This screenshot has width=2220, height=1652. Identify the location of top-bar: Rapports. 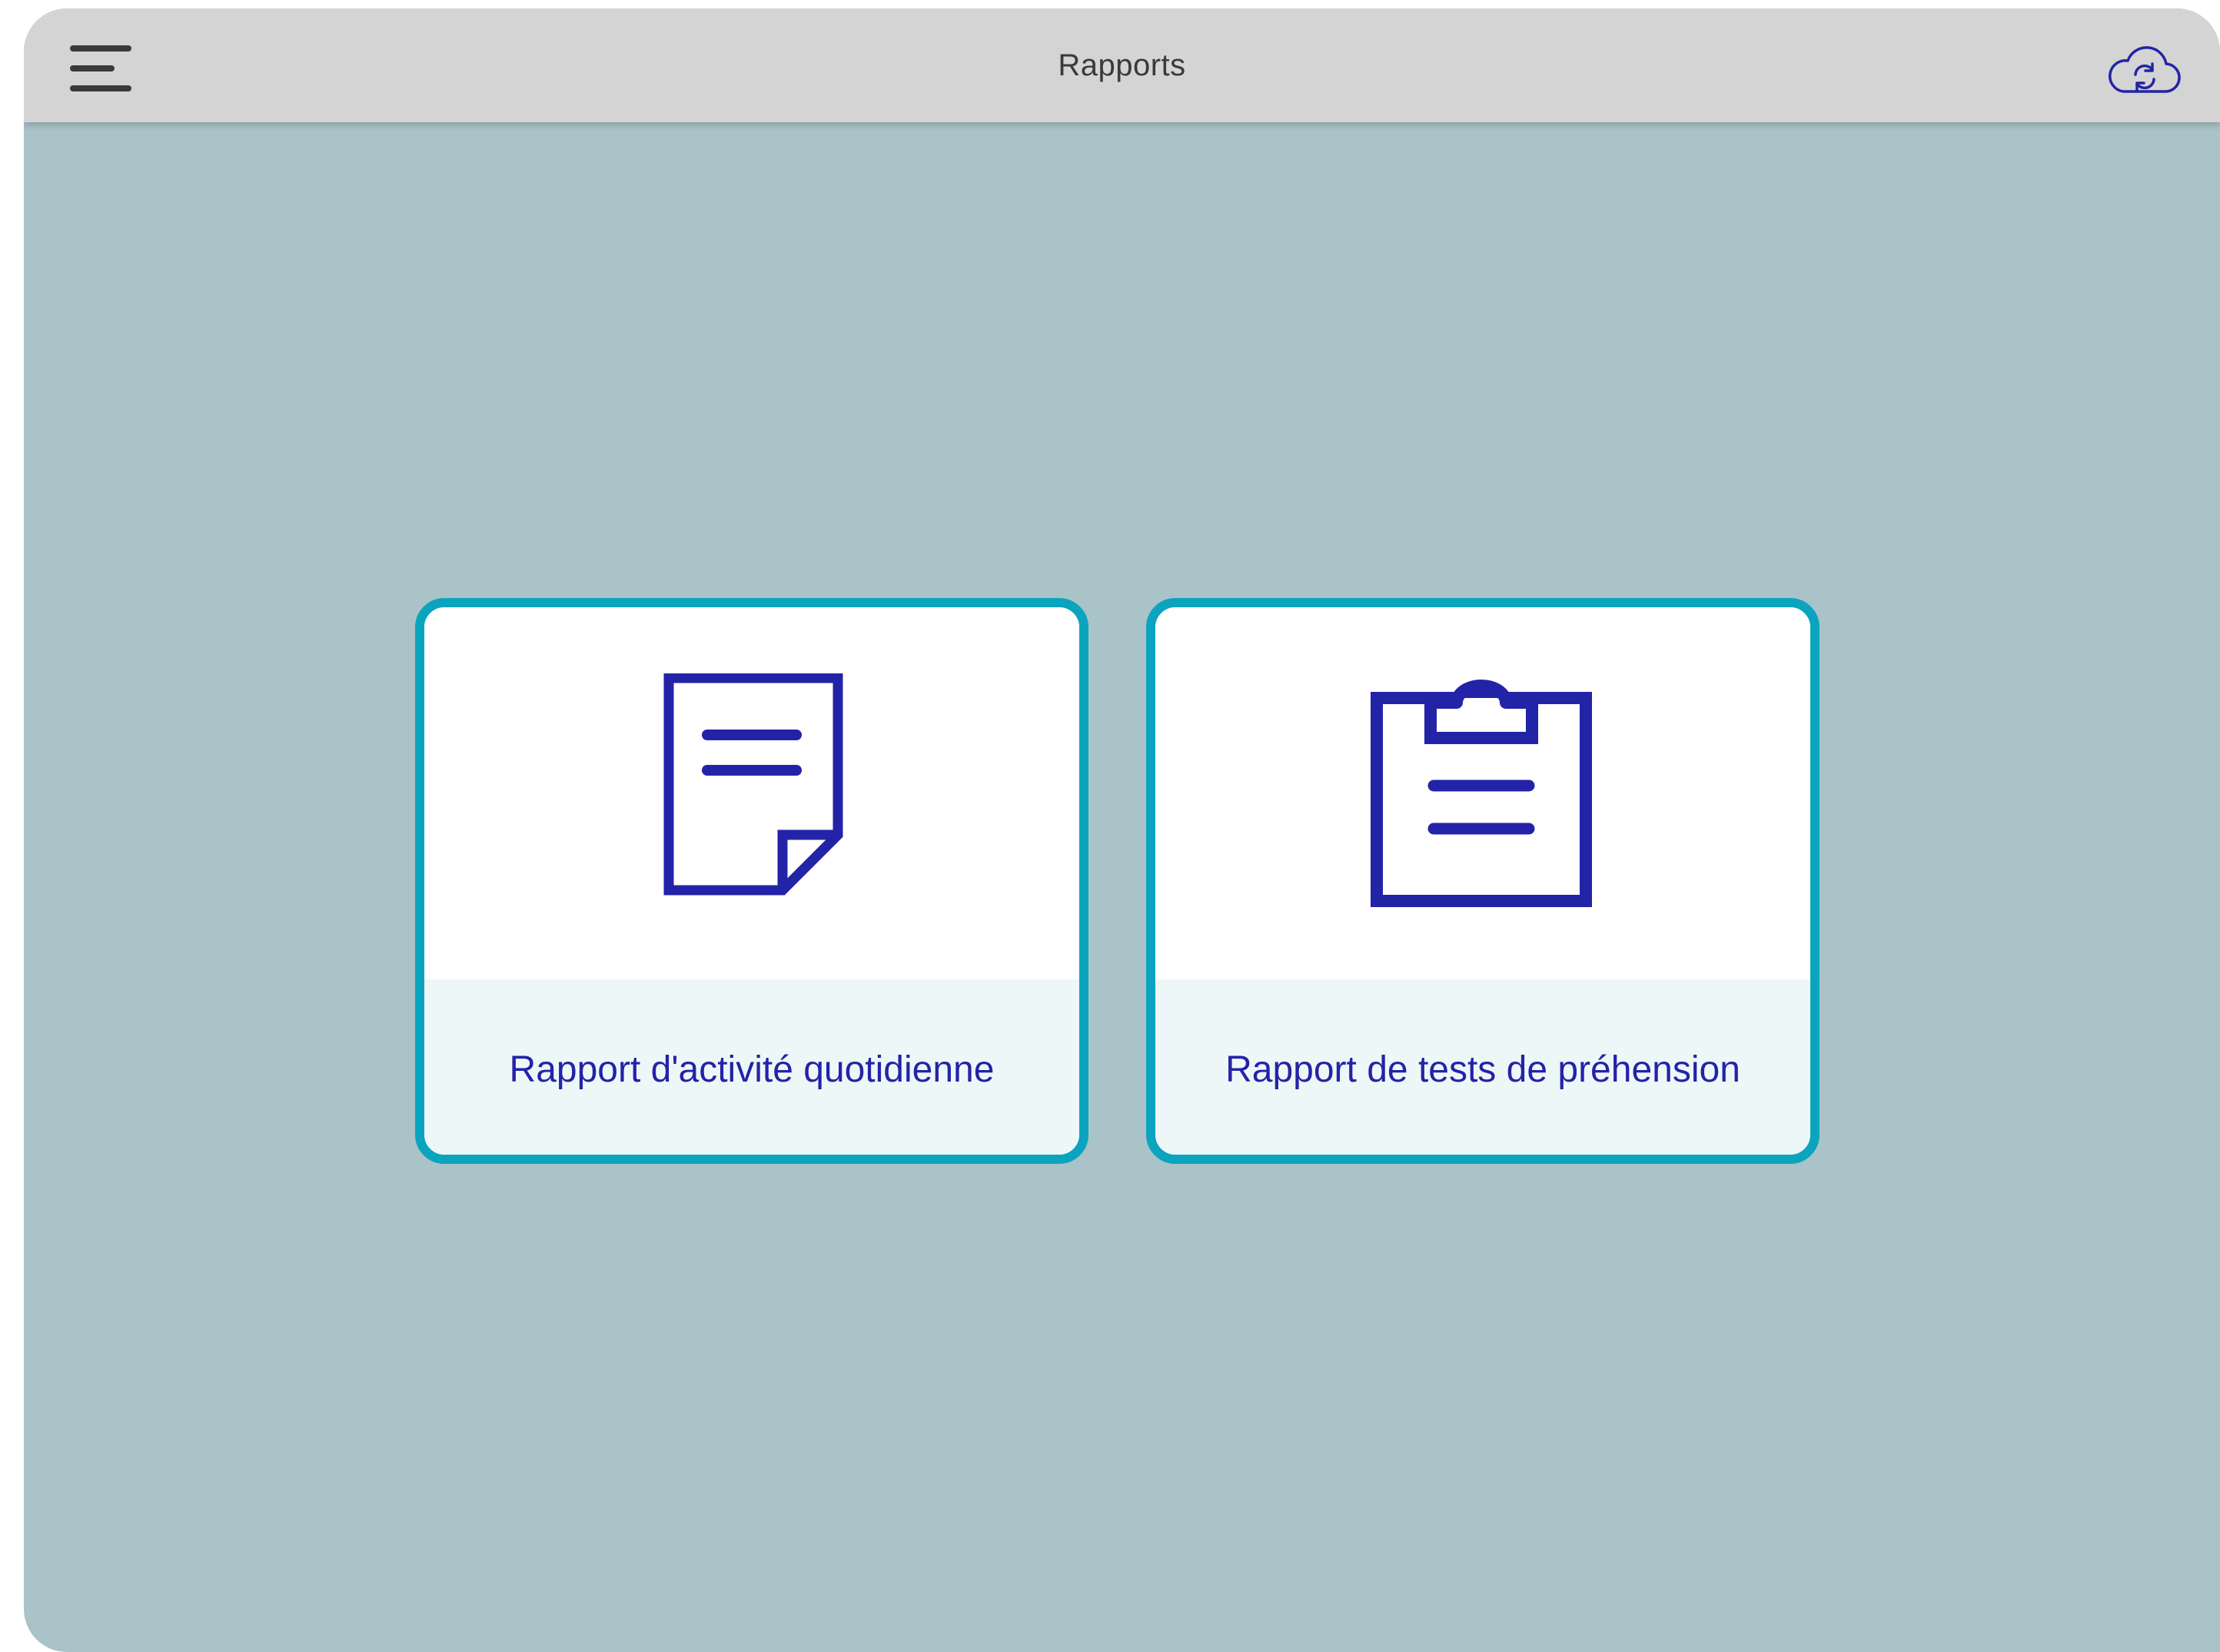
(1122, 65).